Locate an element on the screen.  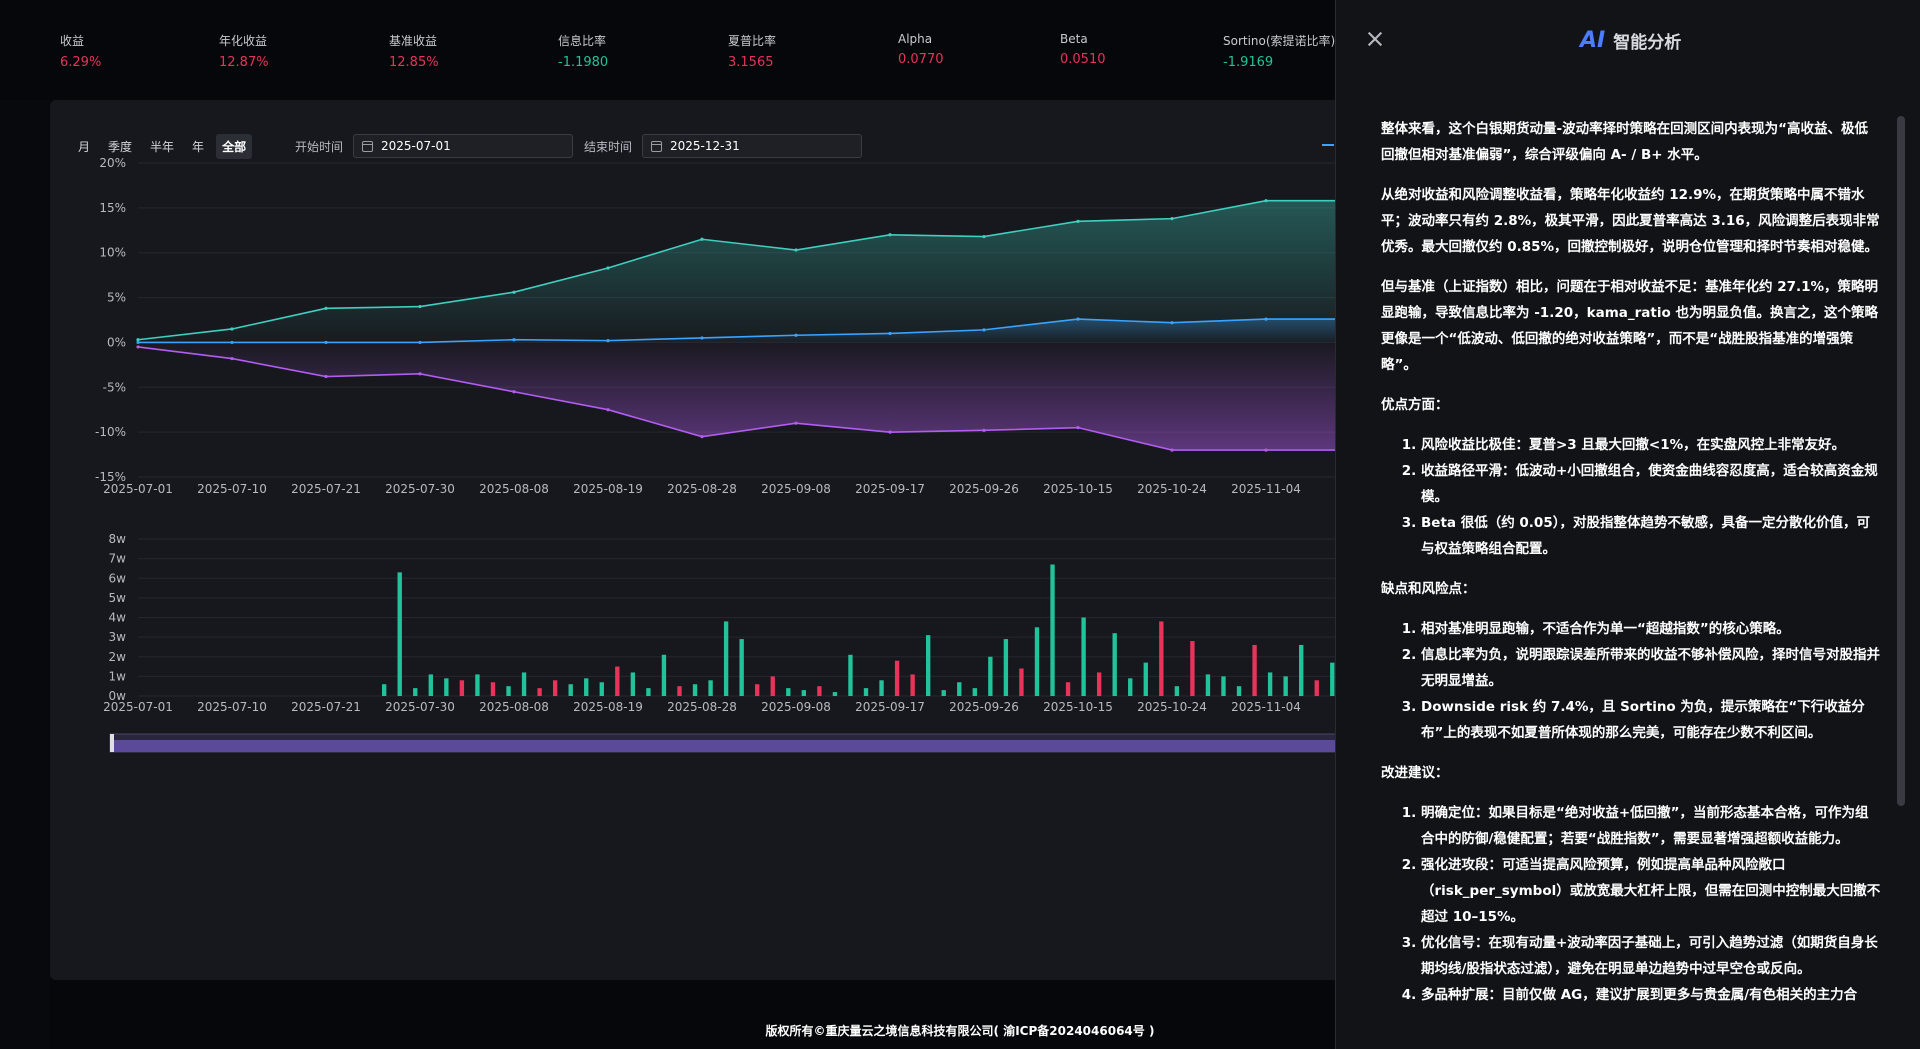
x-tick-label: 2025-07-30 is located at coordinates (420, 707).